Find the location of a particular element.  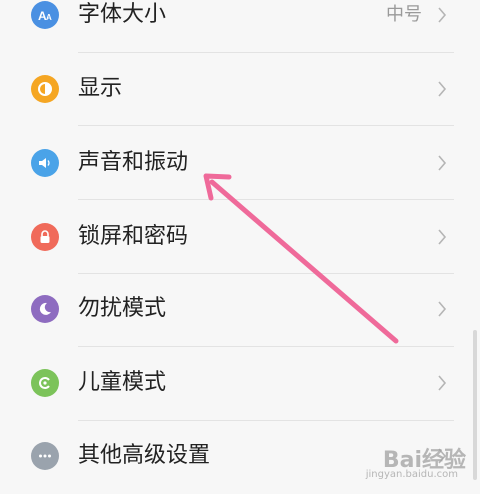

watermark-subtext: jingyan.baidu.com is located at coordinates (411, 474).